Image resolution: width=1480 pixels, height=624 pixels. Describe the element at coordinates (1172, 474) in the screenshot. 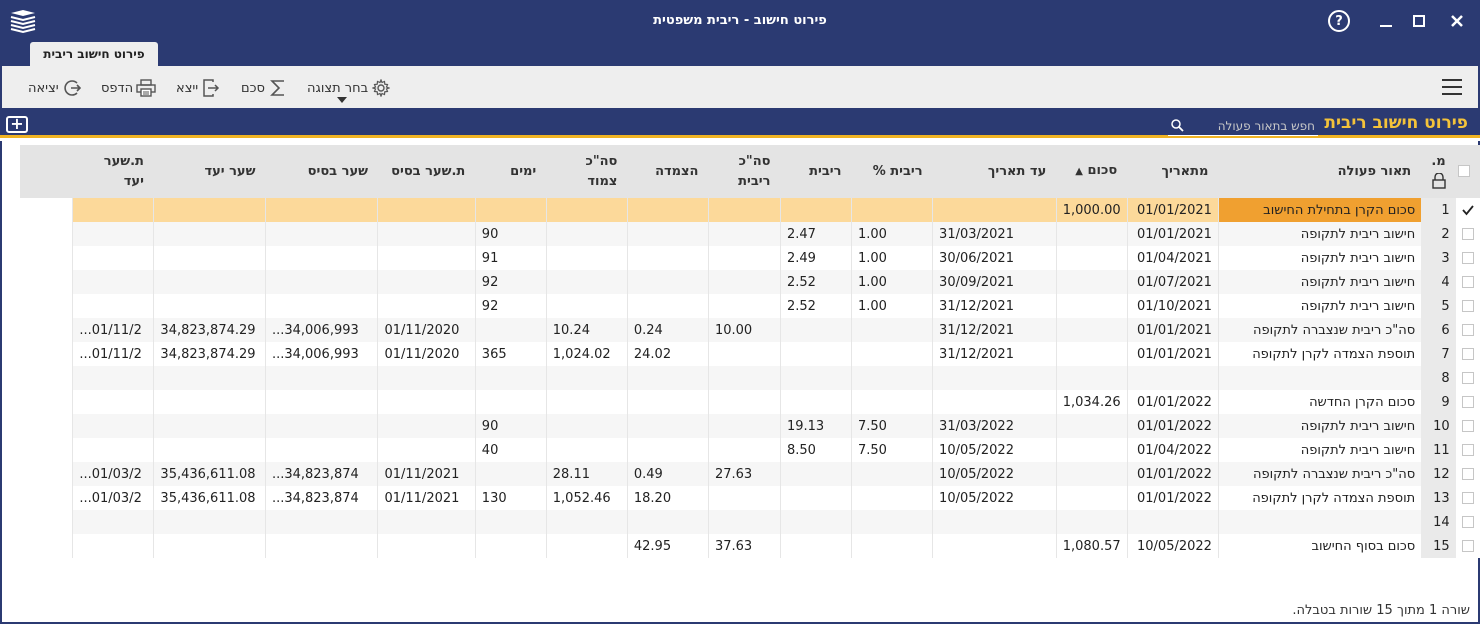

I see `cell-from-date: 01/01/2022` at that location.